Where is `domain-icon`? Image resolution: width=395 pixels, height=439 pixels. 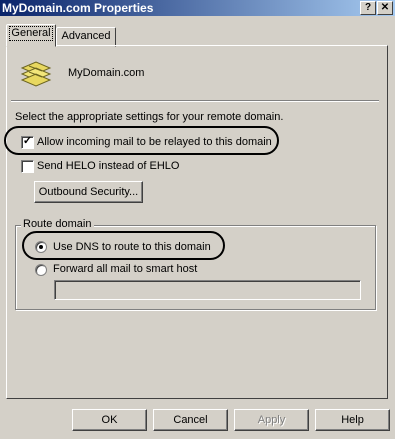 domain-icon is located at coordinates (36, 74).